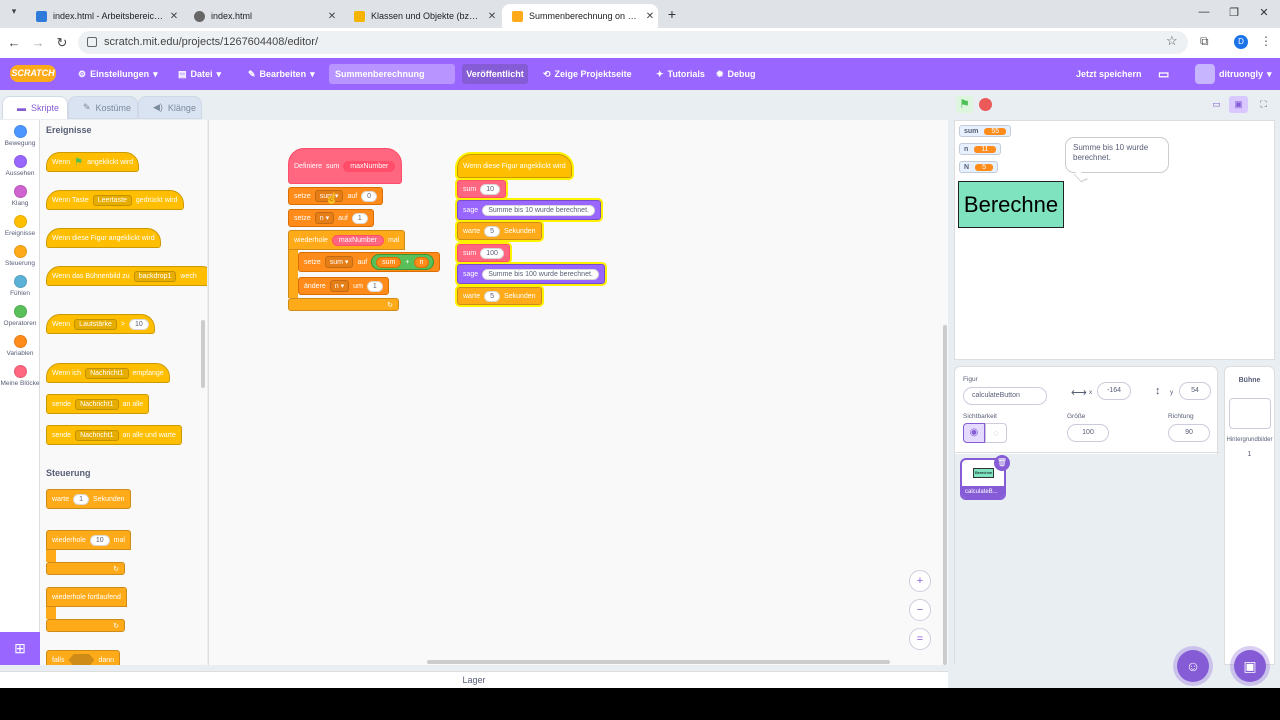 The image size is (1280, 720). Describe the element at coordinates (155, 276) in the screenshot. I see `backdrop-dropdown: backdrop1` at that location.